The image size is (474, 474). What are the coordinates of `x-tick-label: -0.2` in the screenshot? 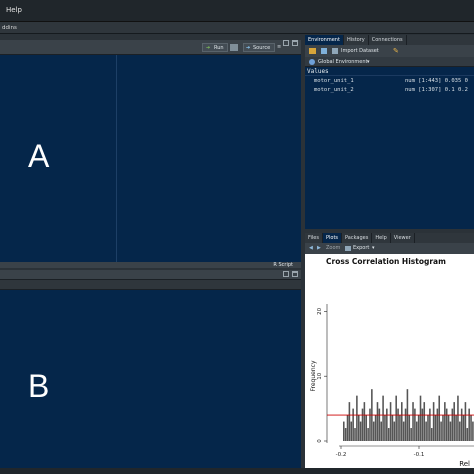 It's located at (341, 455).